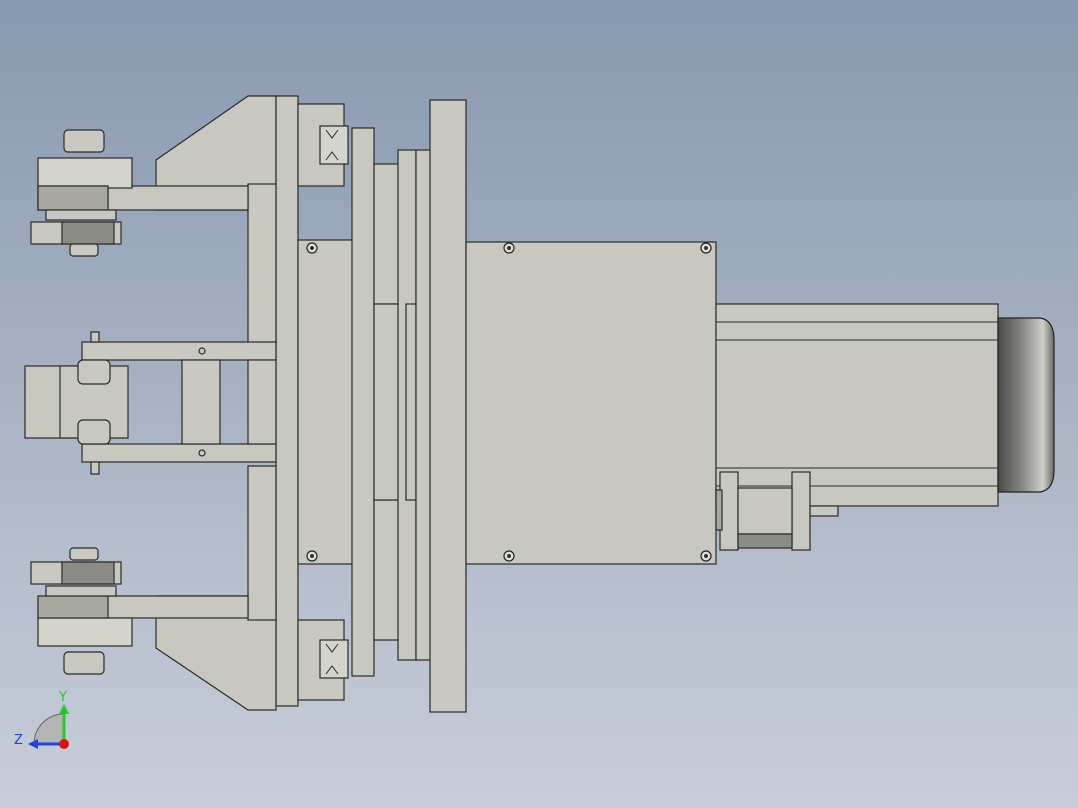 The width and height of the screenshot is (1078, 808). I want to click on z-axis-label: Z, so click(18, 740).